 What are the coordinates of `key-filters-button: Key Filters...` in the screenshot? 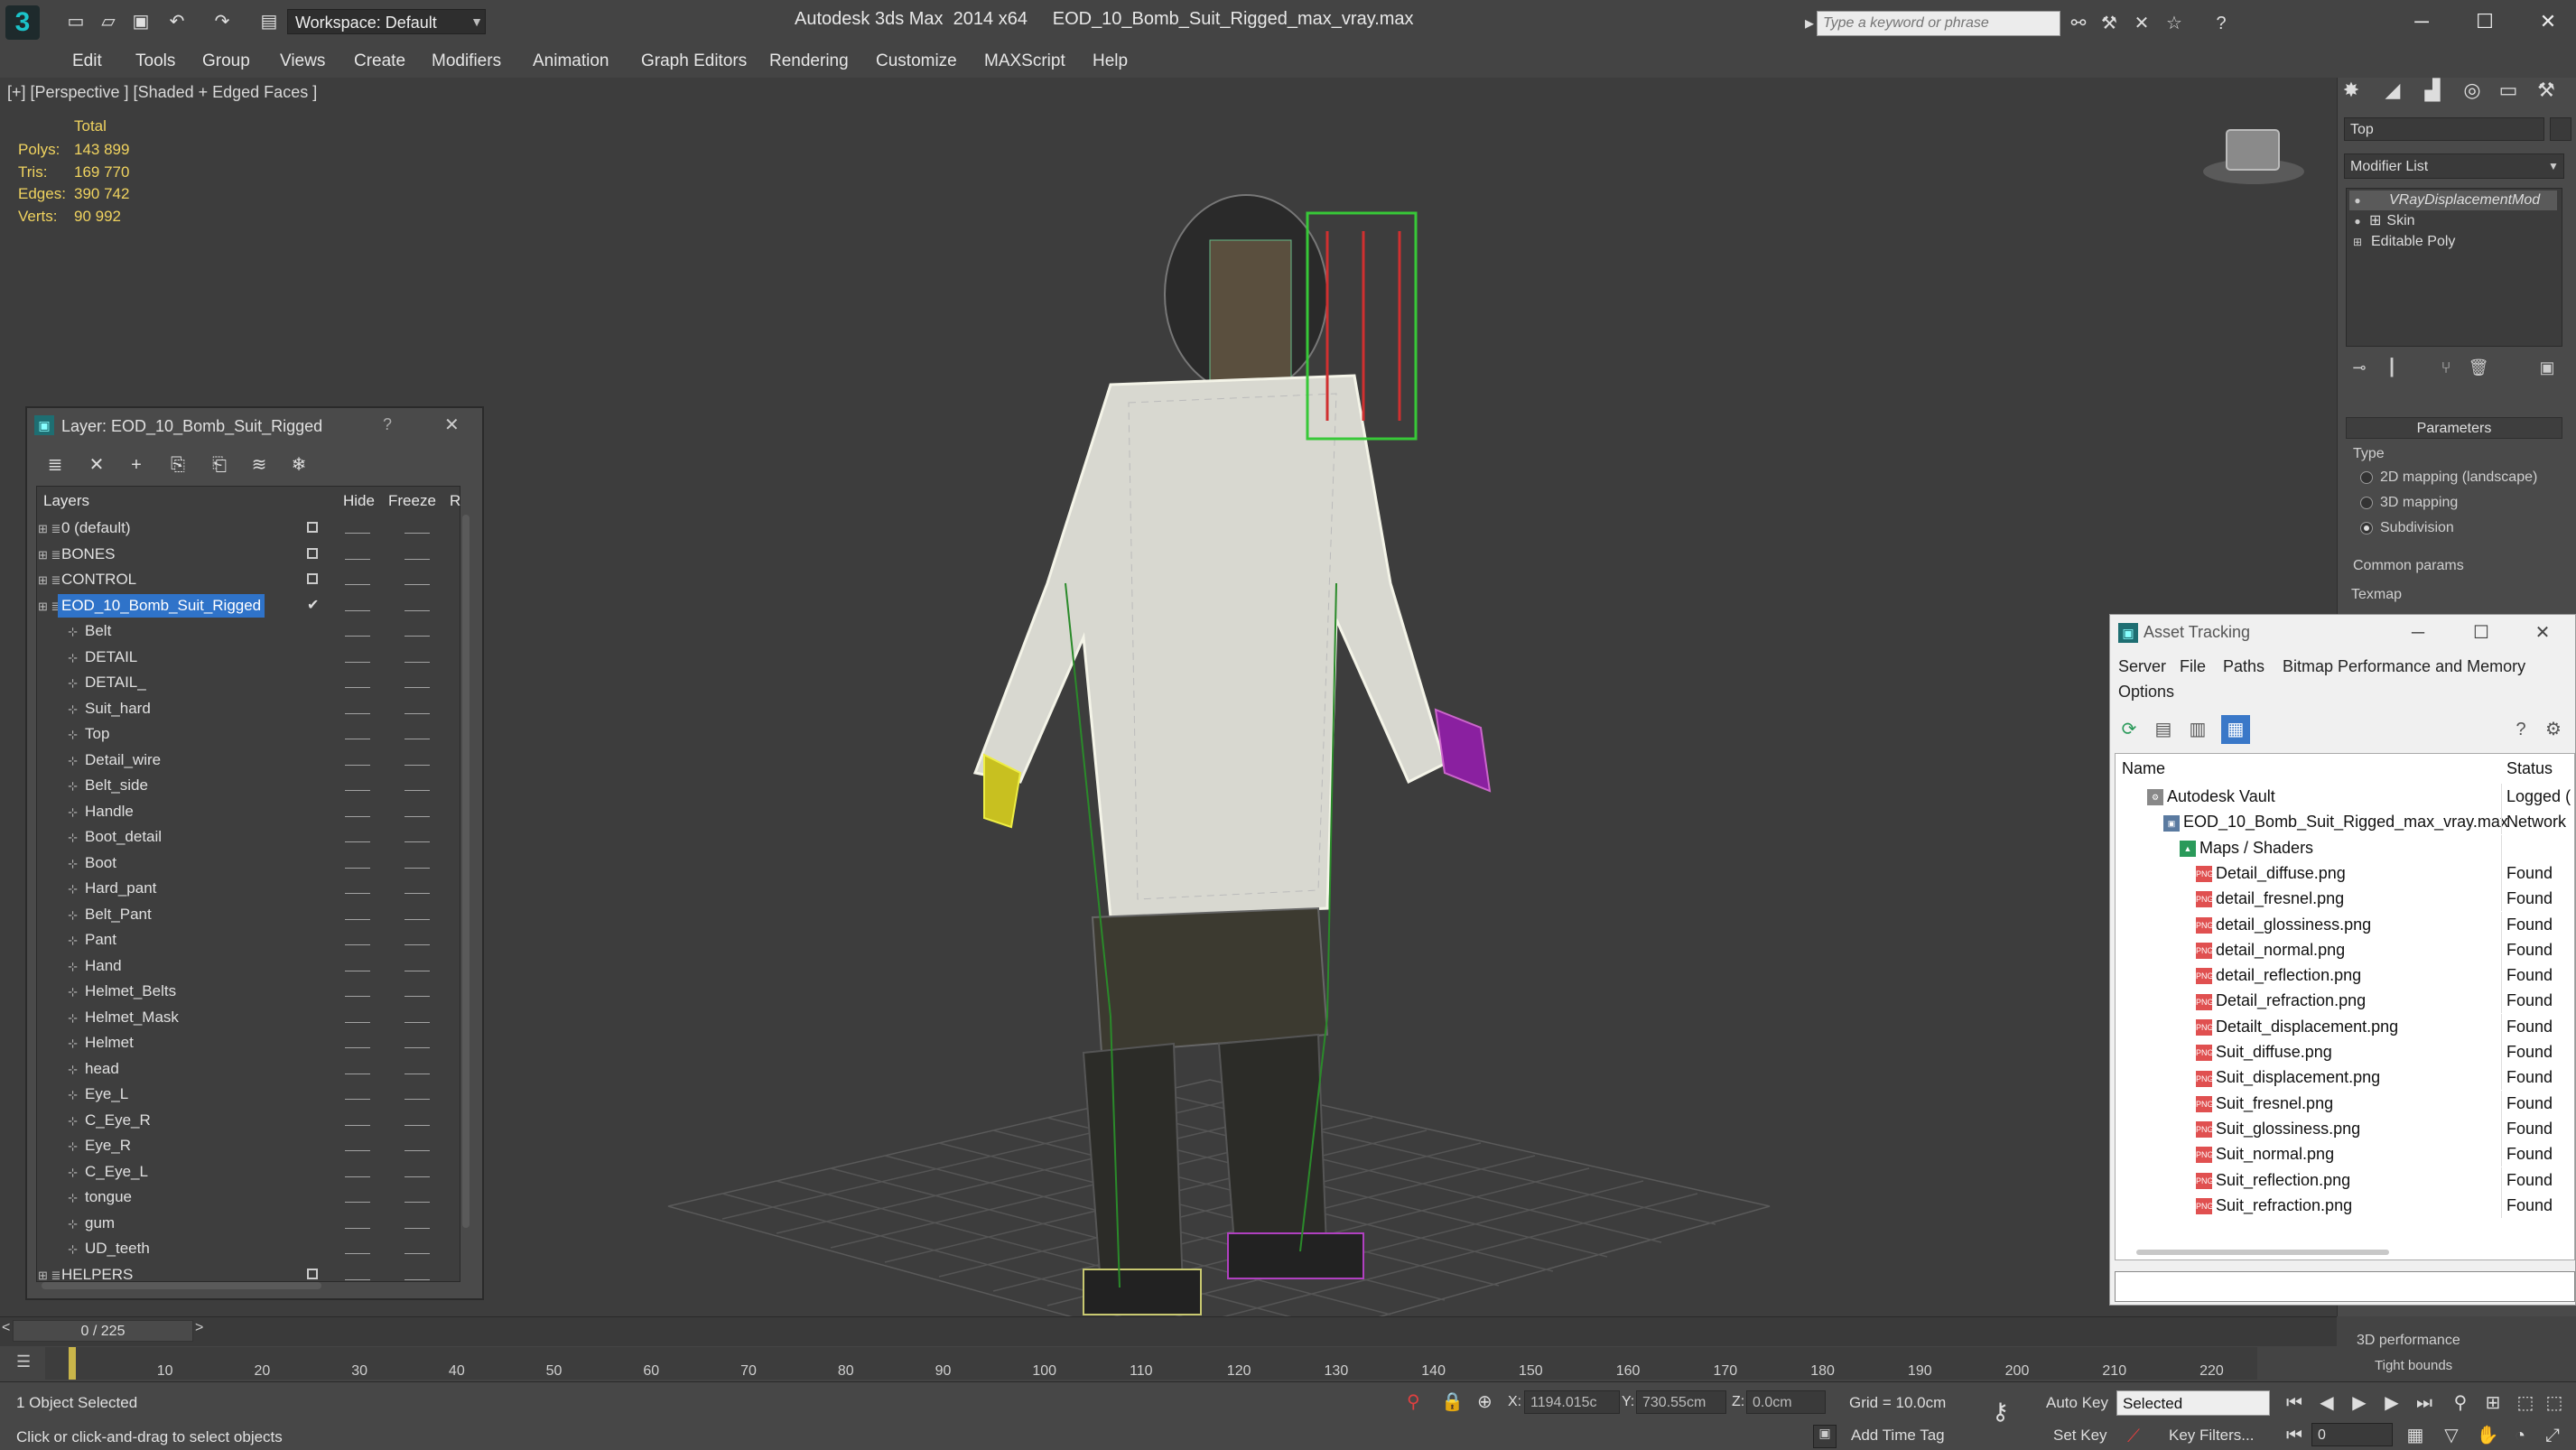 It's located at (2211, 1436).